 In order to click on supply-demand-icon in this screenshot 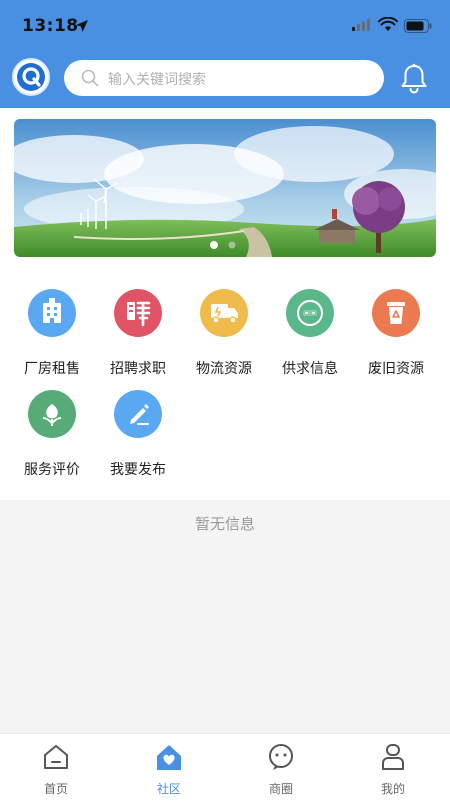, I will do `click(310, 313)`.